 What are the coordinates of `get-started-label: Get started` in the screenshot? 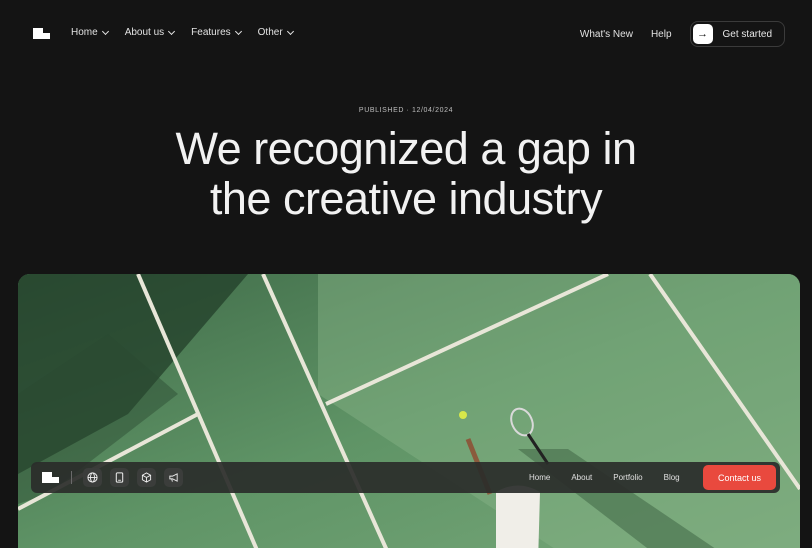 It's located at (747, 34).